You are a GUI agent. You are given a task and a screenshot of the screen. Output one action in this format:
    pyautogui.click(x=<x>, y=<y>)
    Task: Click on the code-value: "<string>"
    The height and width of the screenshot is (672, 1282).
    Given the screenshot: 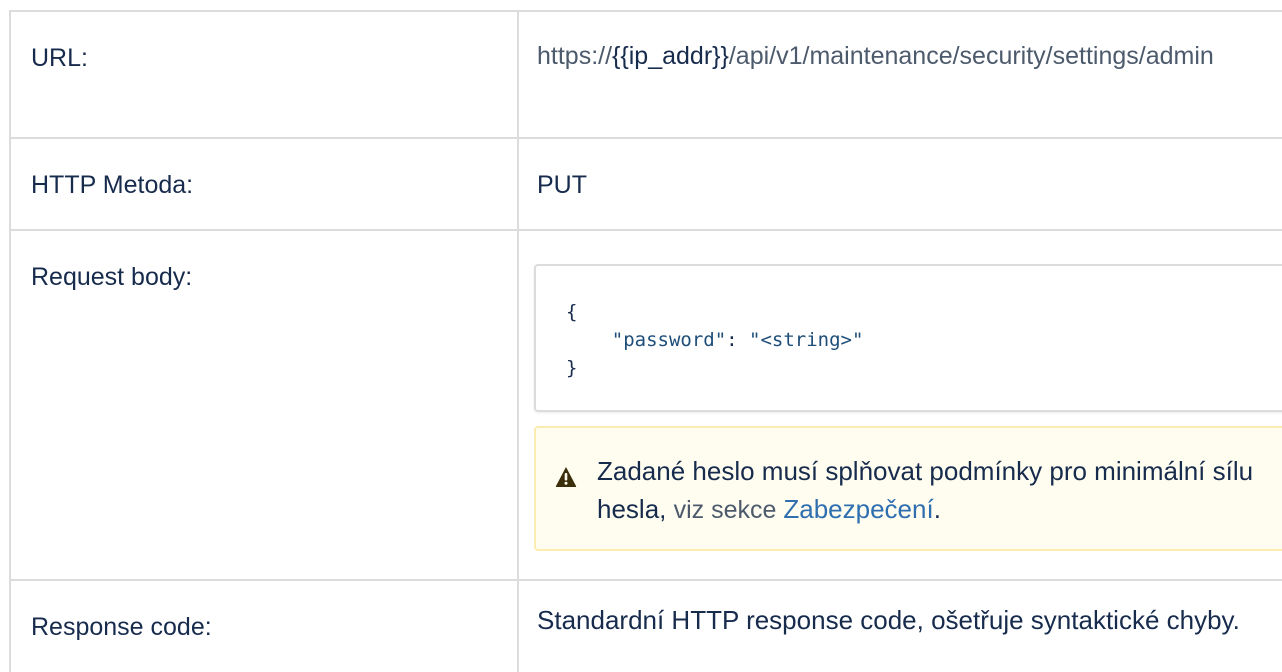 What is the action you would take?
    pyautogui.click(x=806, y=340)
    